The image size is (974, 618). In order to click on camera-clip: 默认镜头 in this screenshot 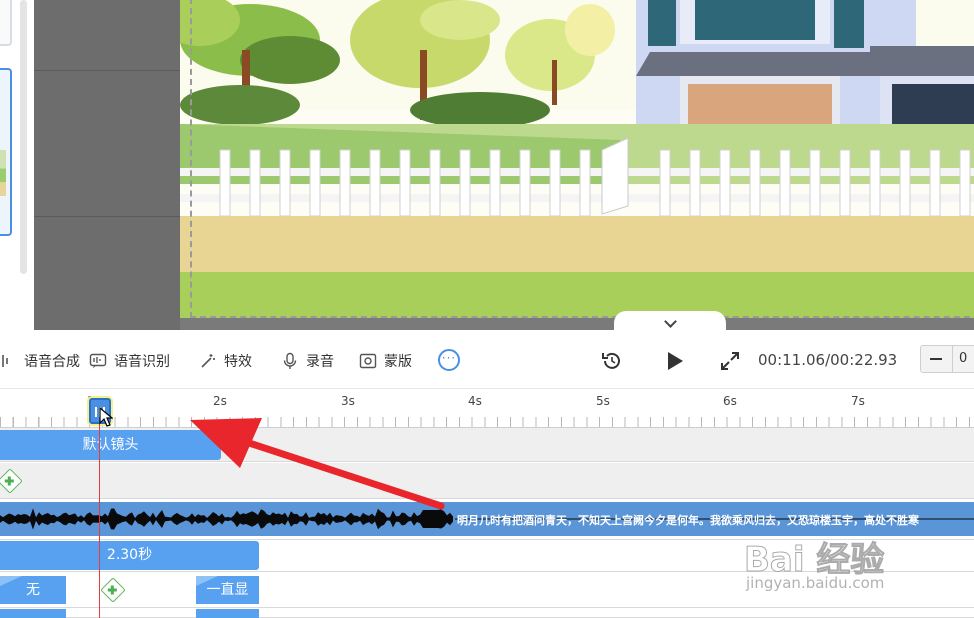, I will do `click(110, 445)`.